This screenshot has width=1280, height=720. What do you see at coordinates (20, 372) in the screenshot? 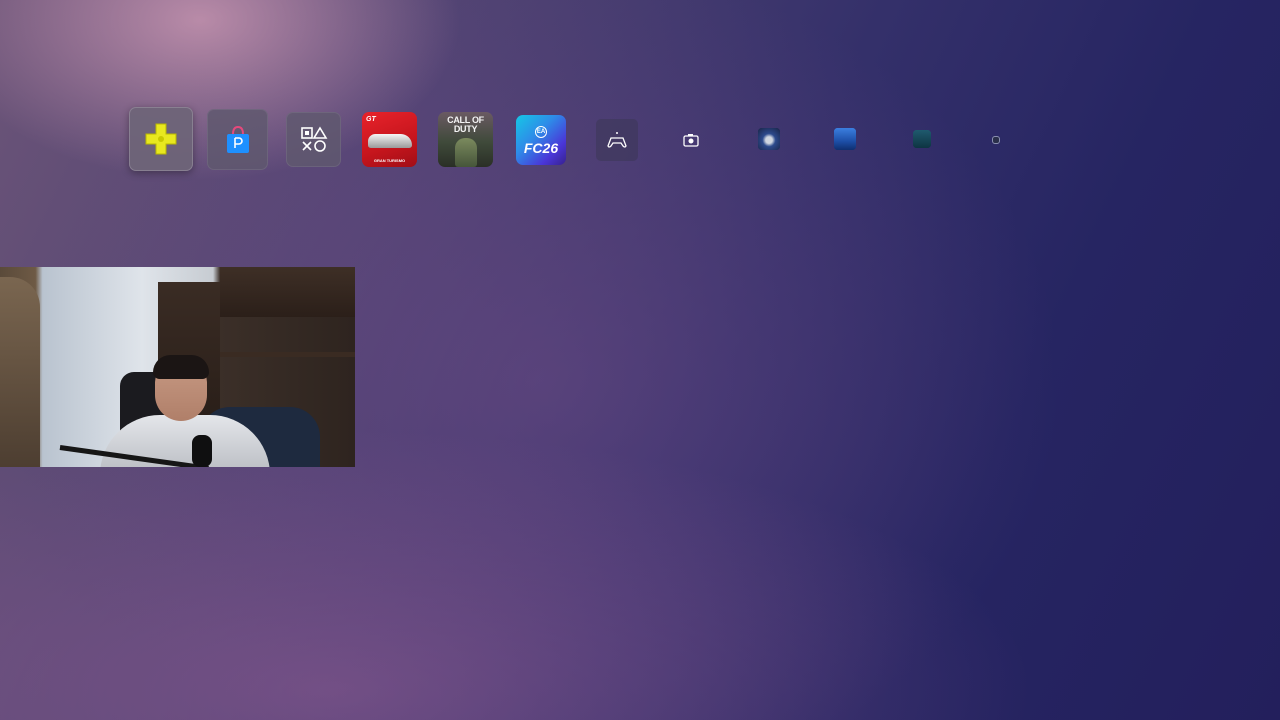
I see `door-frame` at bounding box center [20, 372].